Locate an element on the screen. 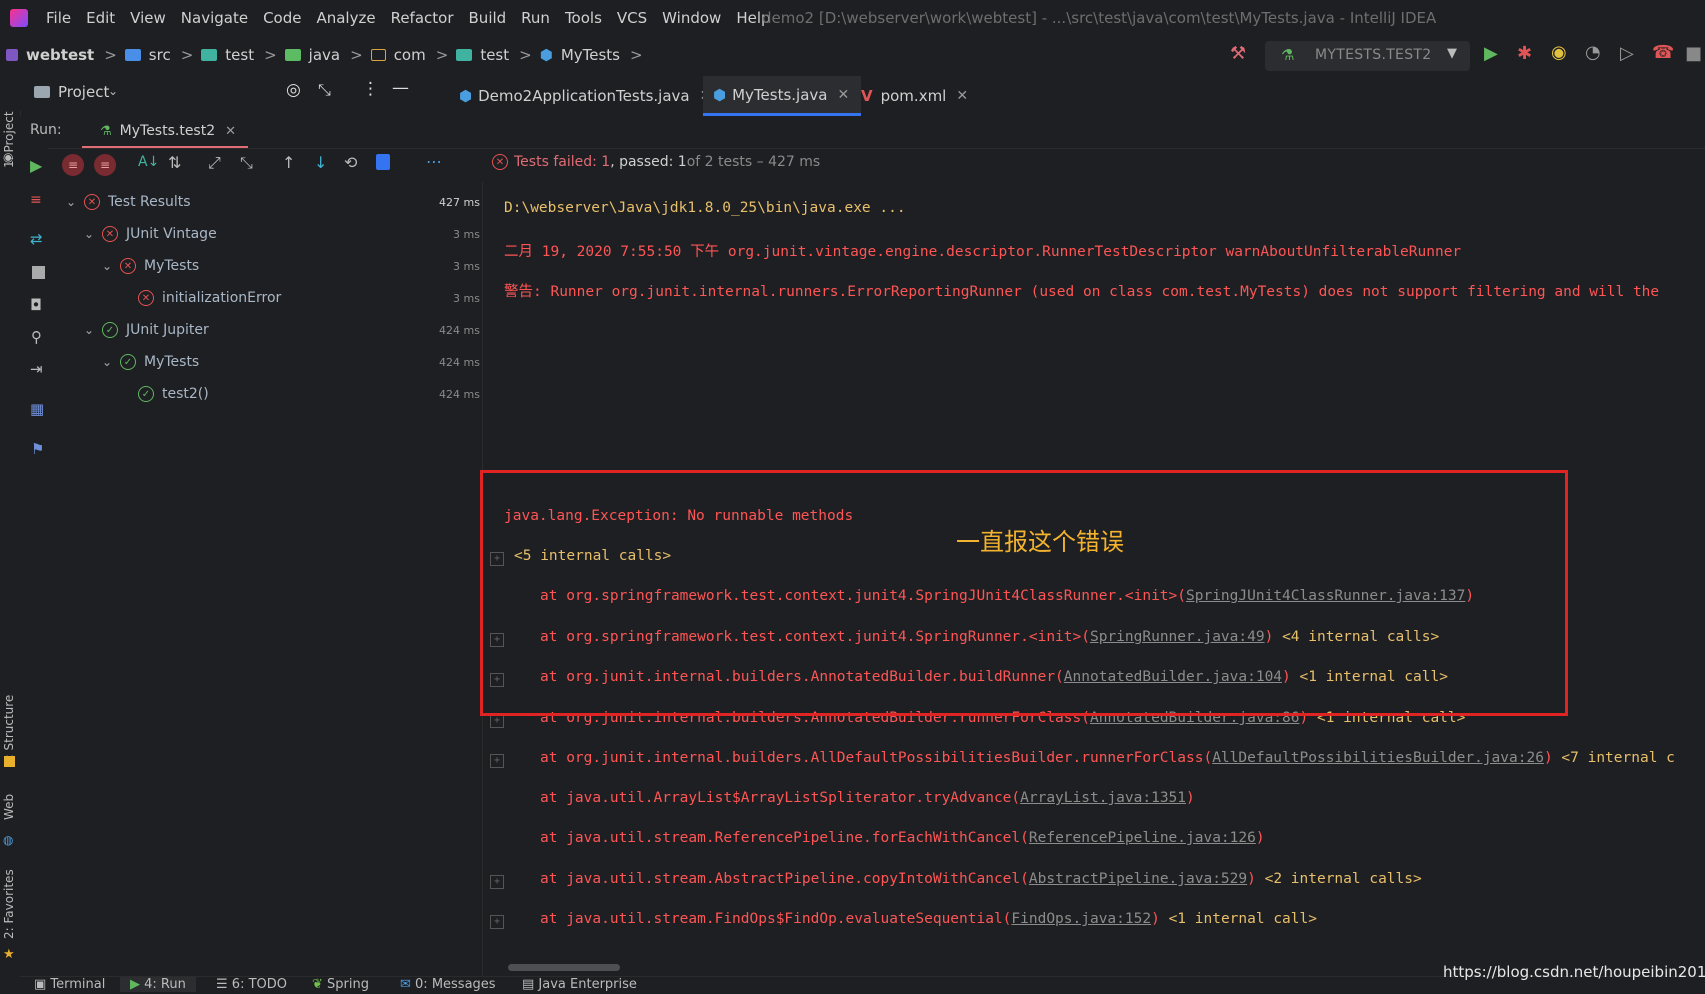  tree-row-initialization-error: ✕ initializationError 3 ms is located at coordinates (270, 298).